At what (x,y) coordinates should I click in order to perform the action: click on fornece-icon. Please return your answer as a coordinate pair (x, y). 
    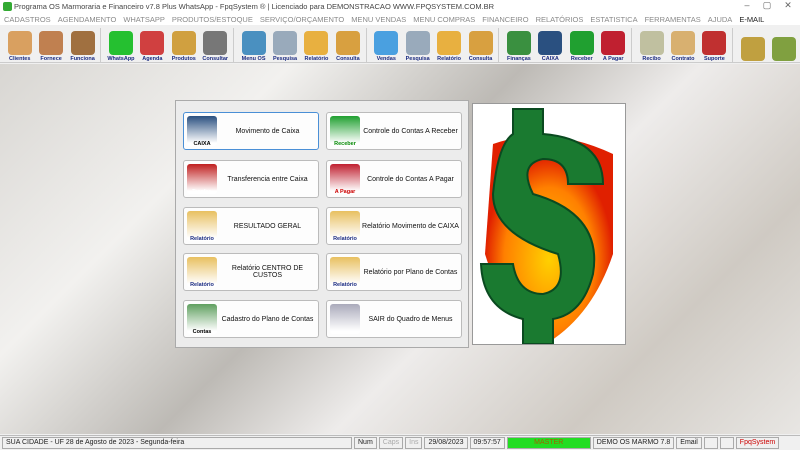
    Looking at the image, I should click on (51, 43).